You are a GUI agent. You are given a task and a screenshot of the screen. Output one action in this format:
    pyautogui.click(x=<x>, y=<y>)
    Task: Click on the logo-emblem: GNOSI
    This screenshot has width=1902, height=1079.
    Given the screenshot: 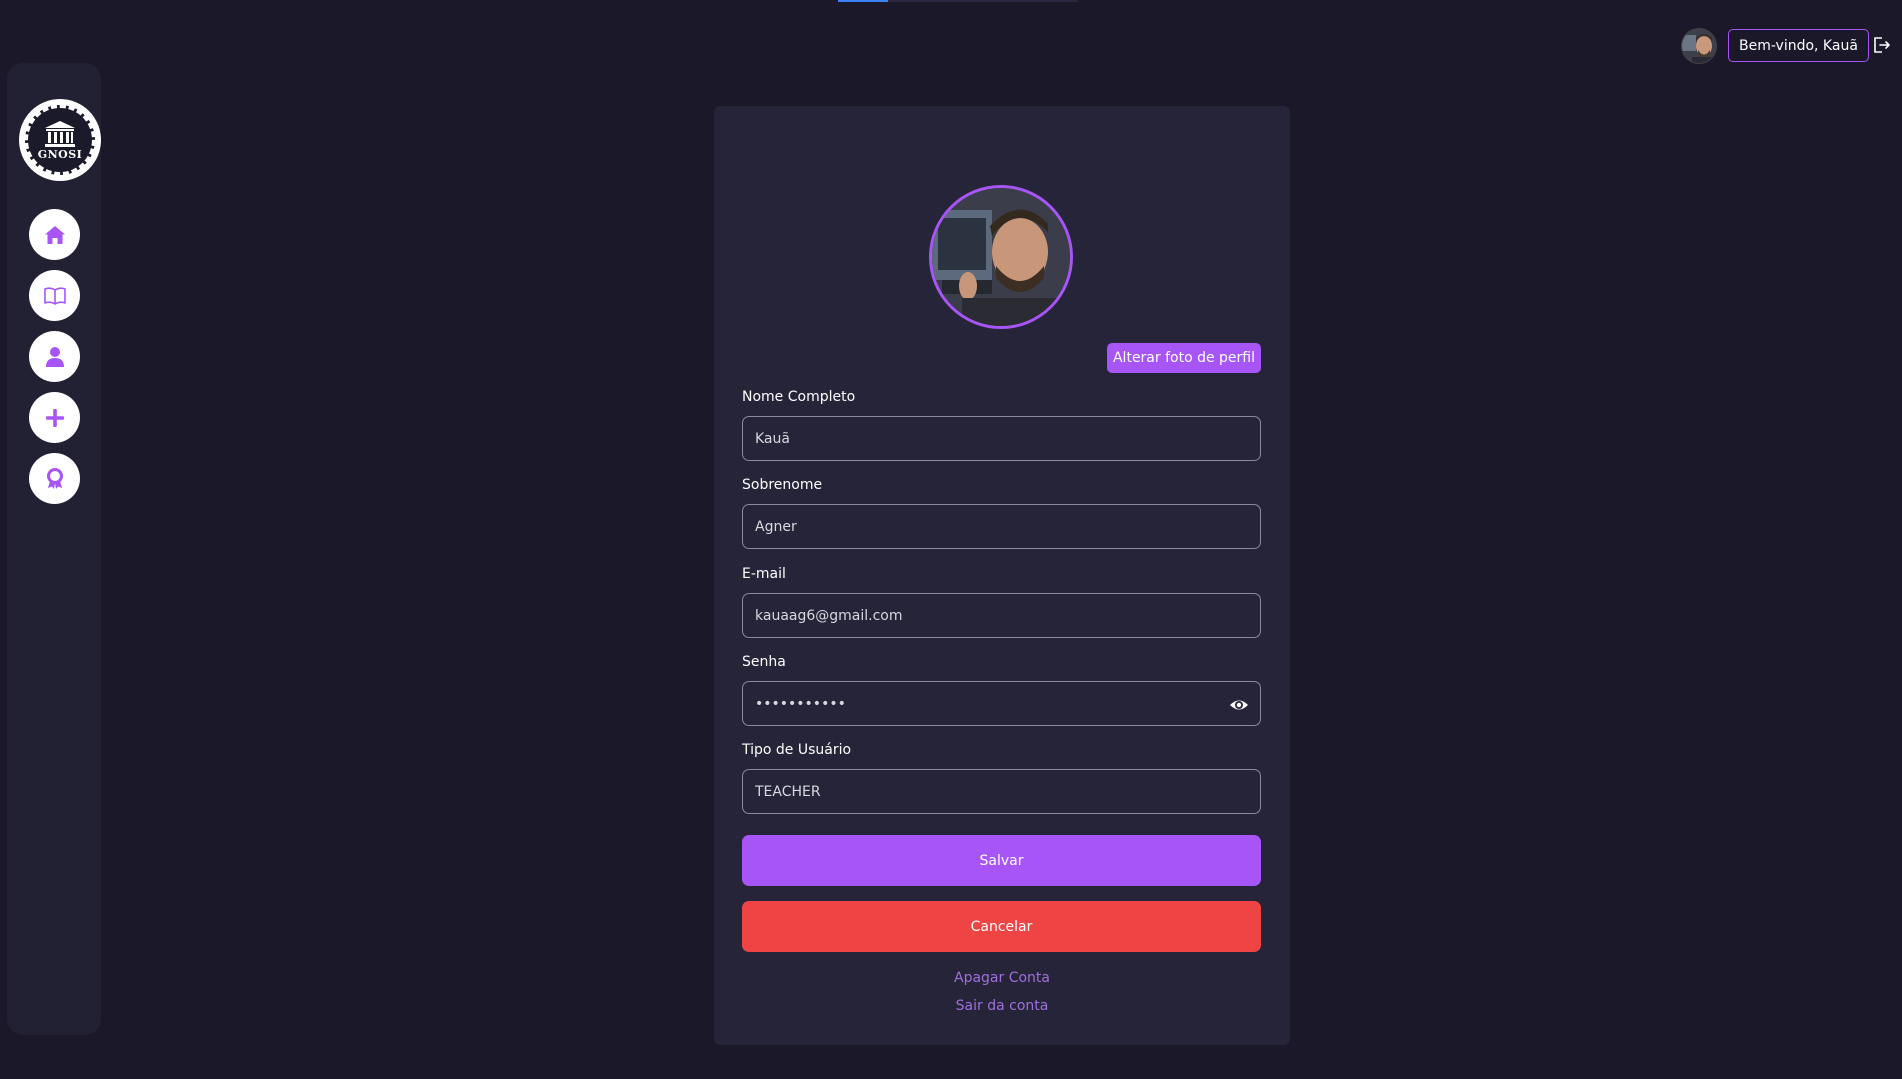 What is the action you would take?
    pyautogui.click(x=60, y=140)
    